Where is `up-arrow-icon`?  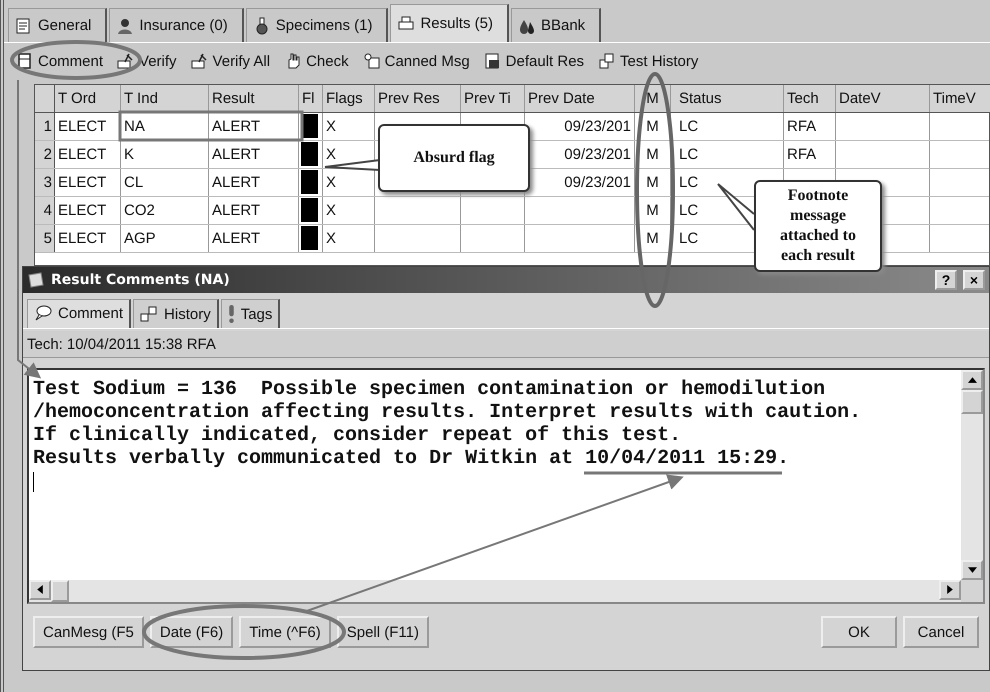 up-arrow-icon is located at coordinates (972, 380).